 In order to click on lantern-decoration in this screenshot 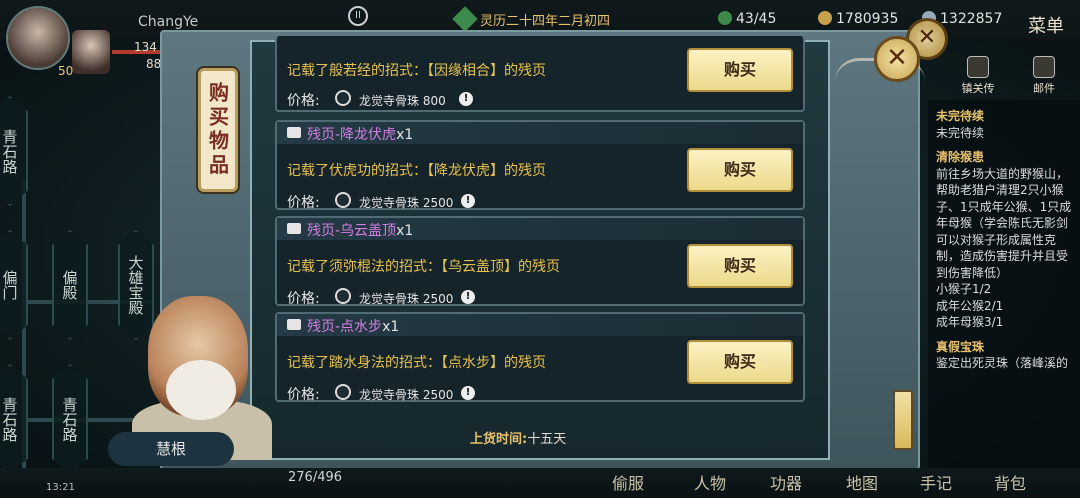, I will do `click(903, 420)`.